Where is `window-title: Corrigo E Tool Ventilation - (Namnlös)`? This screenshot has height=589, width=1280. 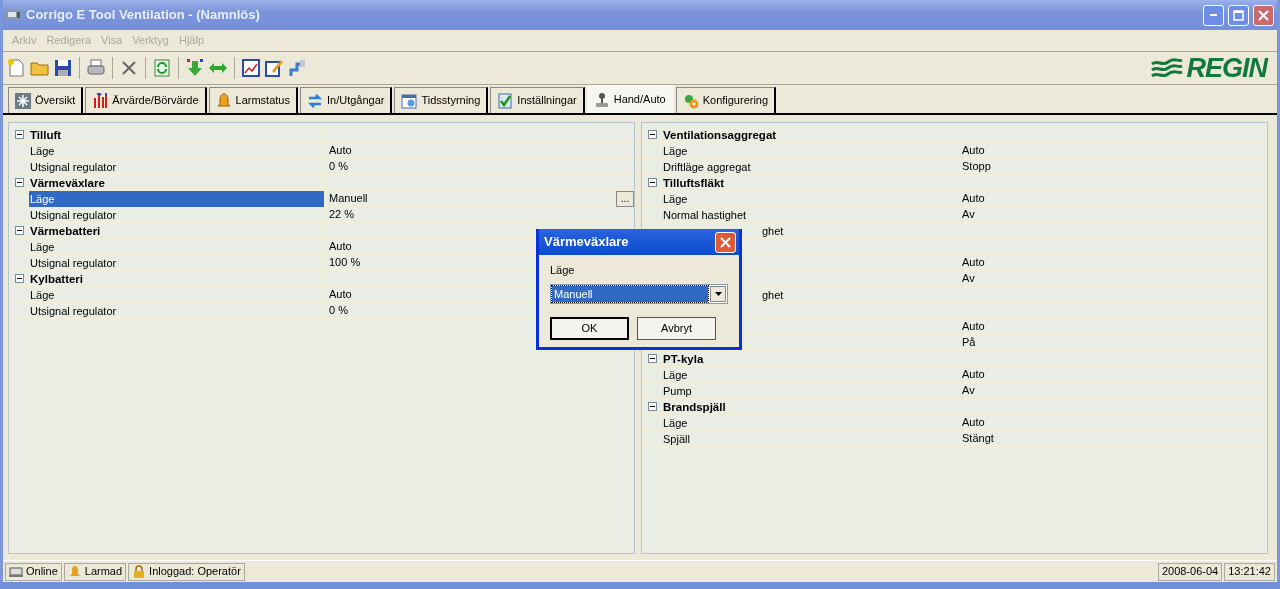 window-title: Corrigo E Tool Ventilation - (Namnlös) is located at coordinates (143, 15).